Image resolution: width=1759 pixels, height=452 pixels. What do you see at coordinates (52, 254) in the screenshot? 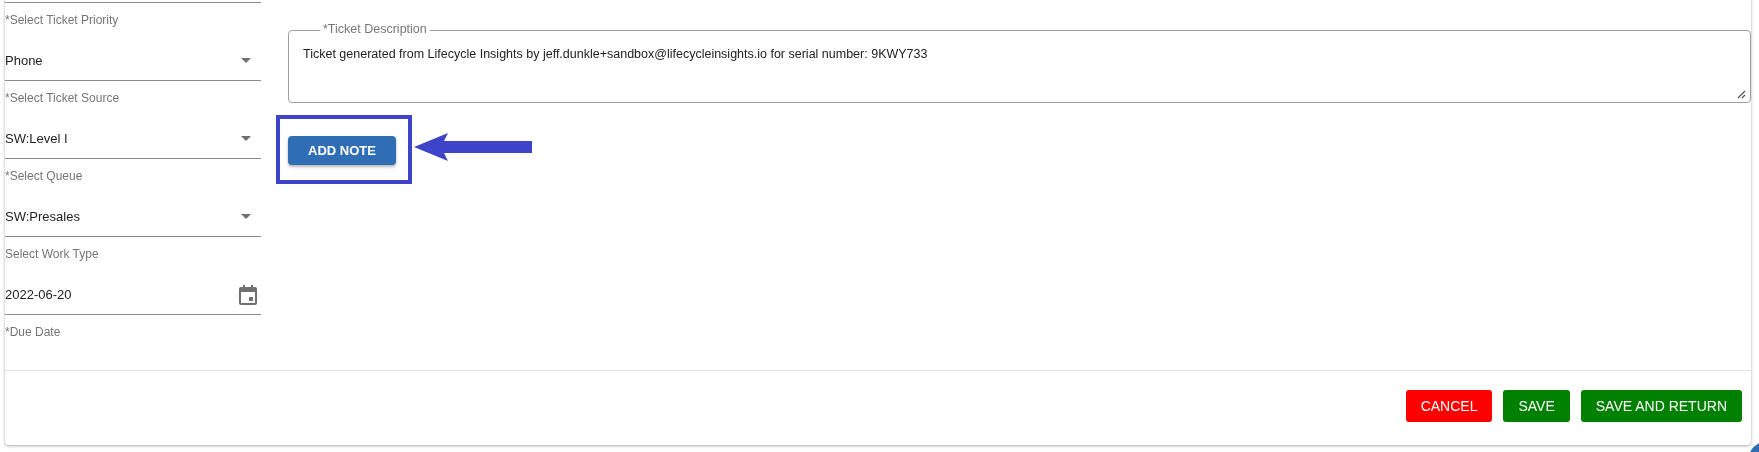
I see `field-caption: Select Work Type` at bounding box center [52, 254].